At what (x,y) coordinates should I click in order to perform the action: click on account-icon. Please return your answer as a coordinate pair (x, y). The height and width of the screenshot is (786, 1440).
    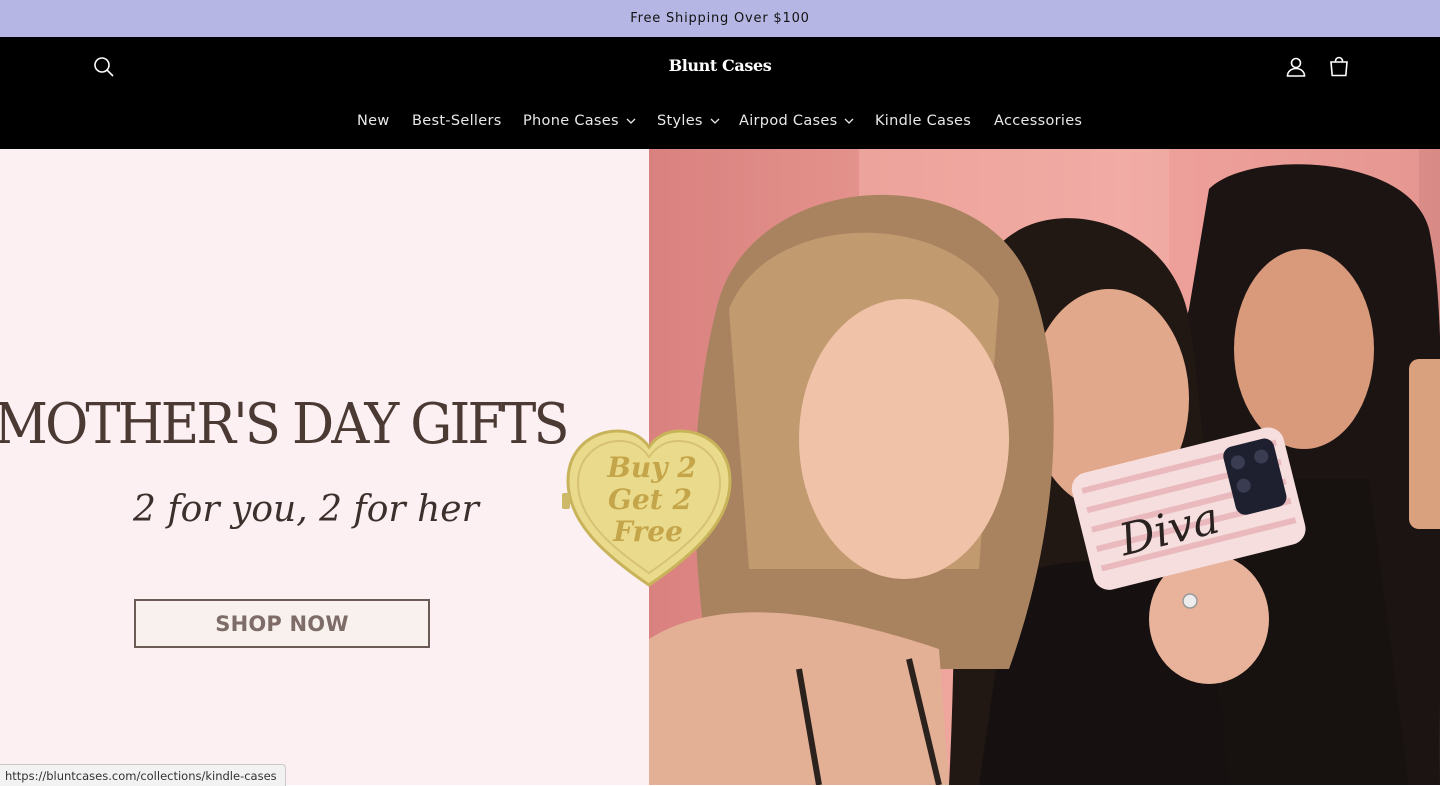
    Looking at the image, I should click on (1296, 67).